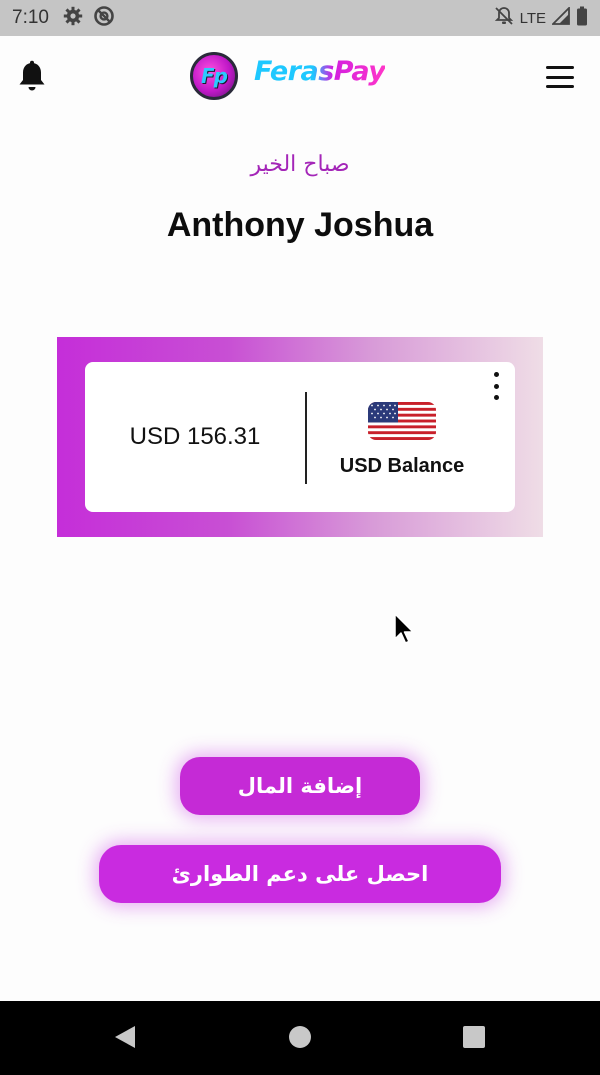 The width and height of the screenshot is (600, 1075). I want to click on recent-apps-icon, so click(474, 1037).